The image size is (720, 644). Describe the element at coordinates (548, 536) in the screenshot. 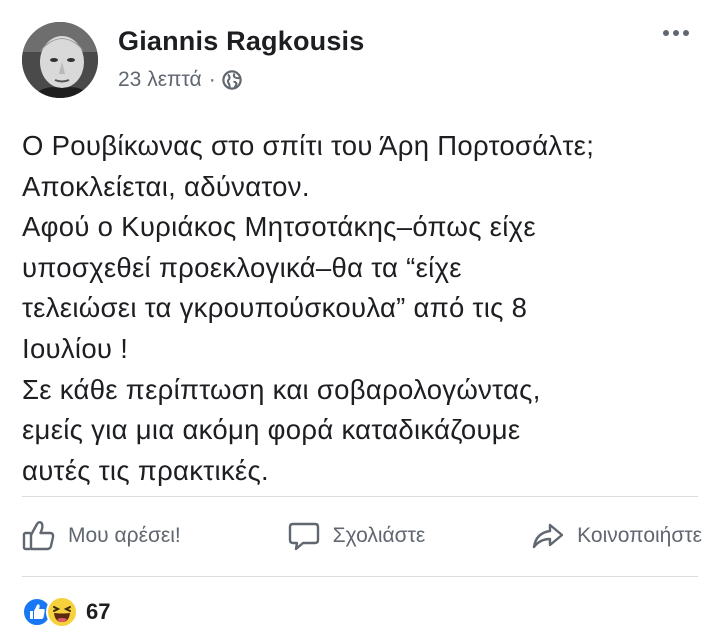

I see `share-icon` at that location.